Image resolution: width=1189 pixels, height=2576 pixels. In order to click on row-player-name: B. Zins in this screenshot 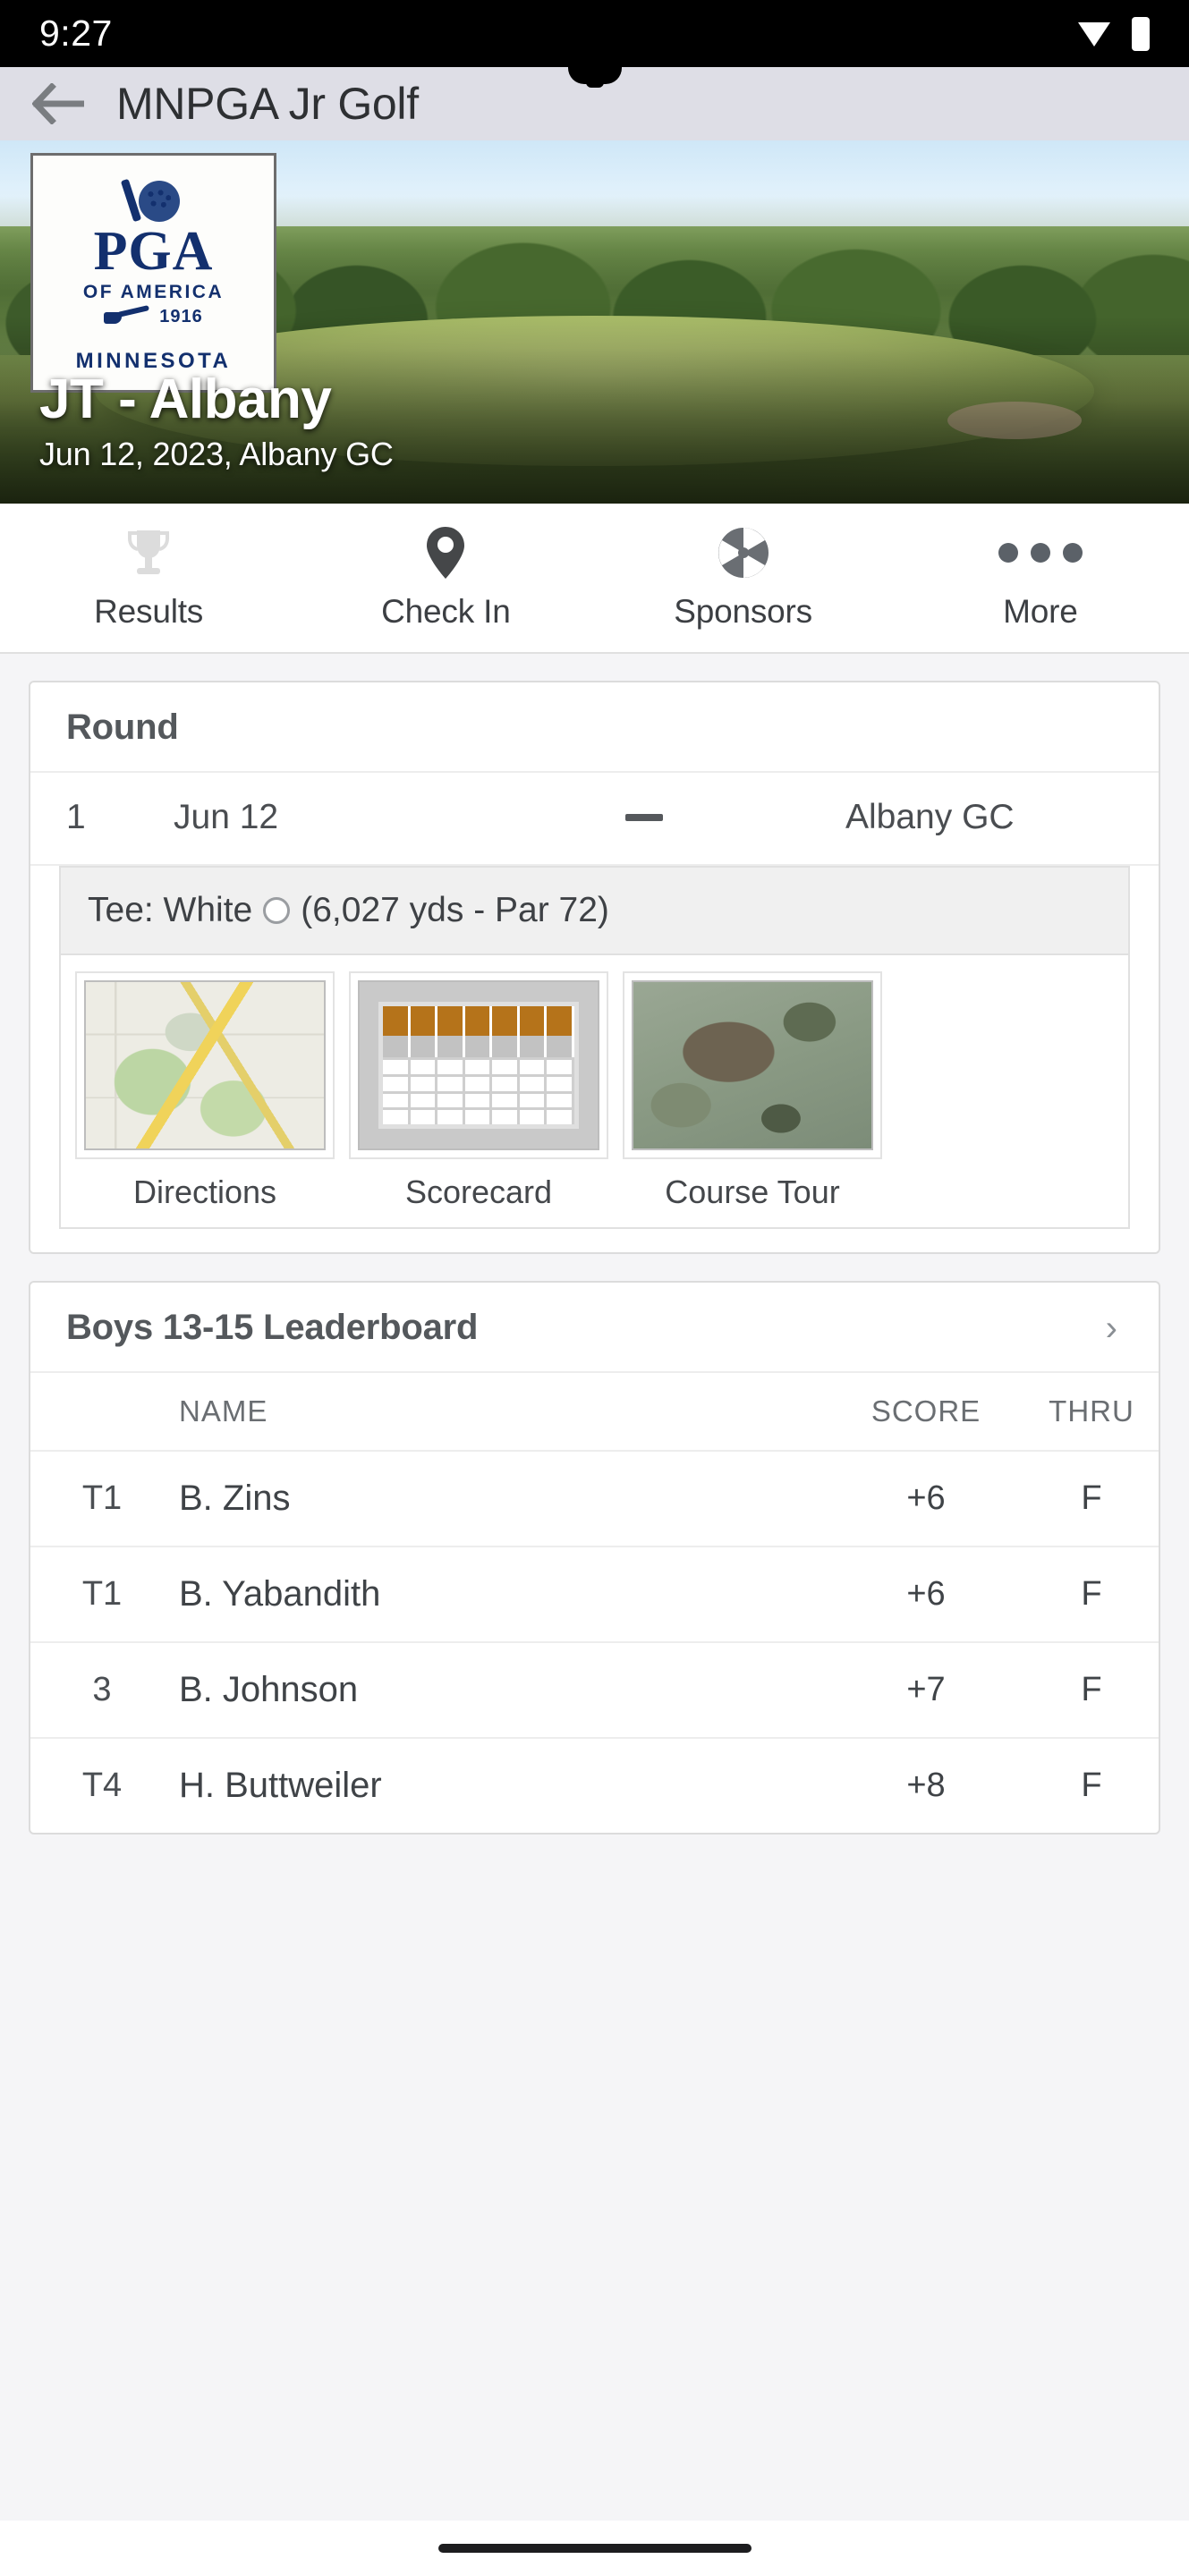, I will do `click(235, 1498)`.